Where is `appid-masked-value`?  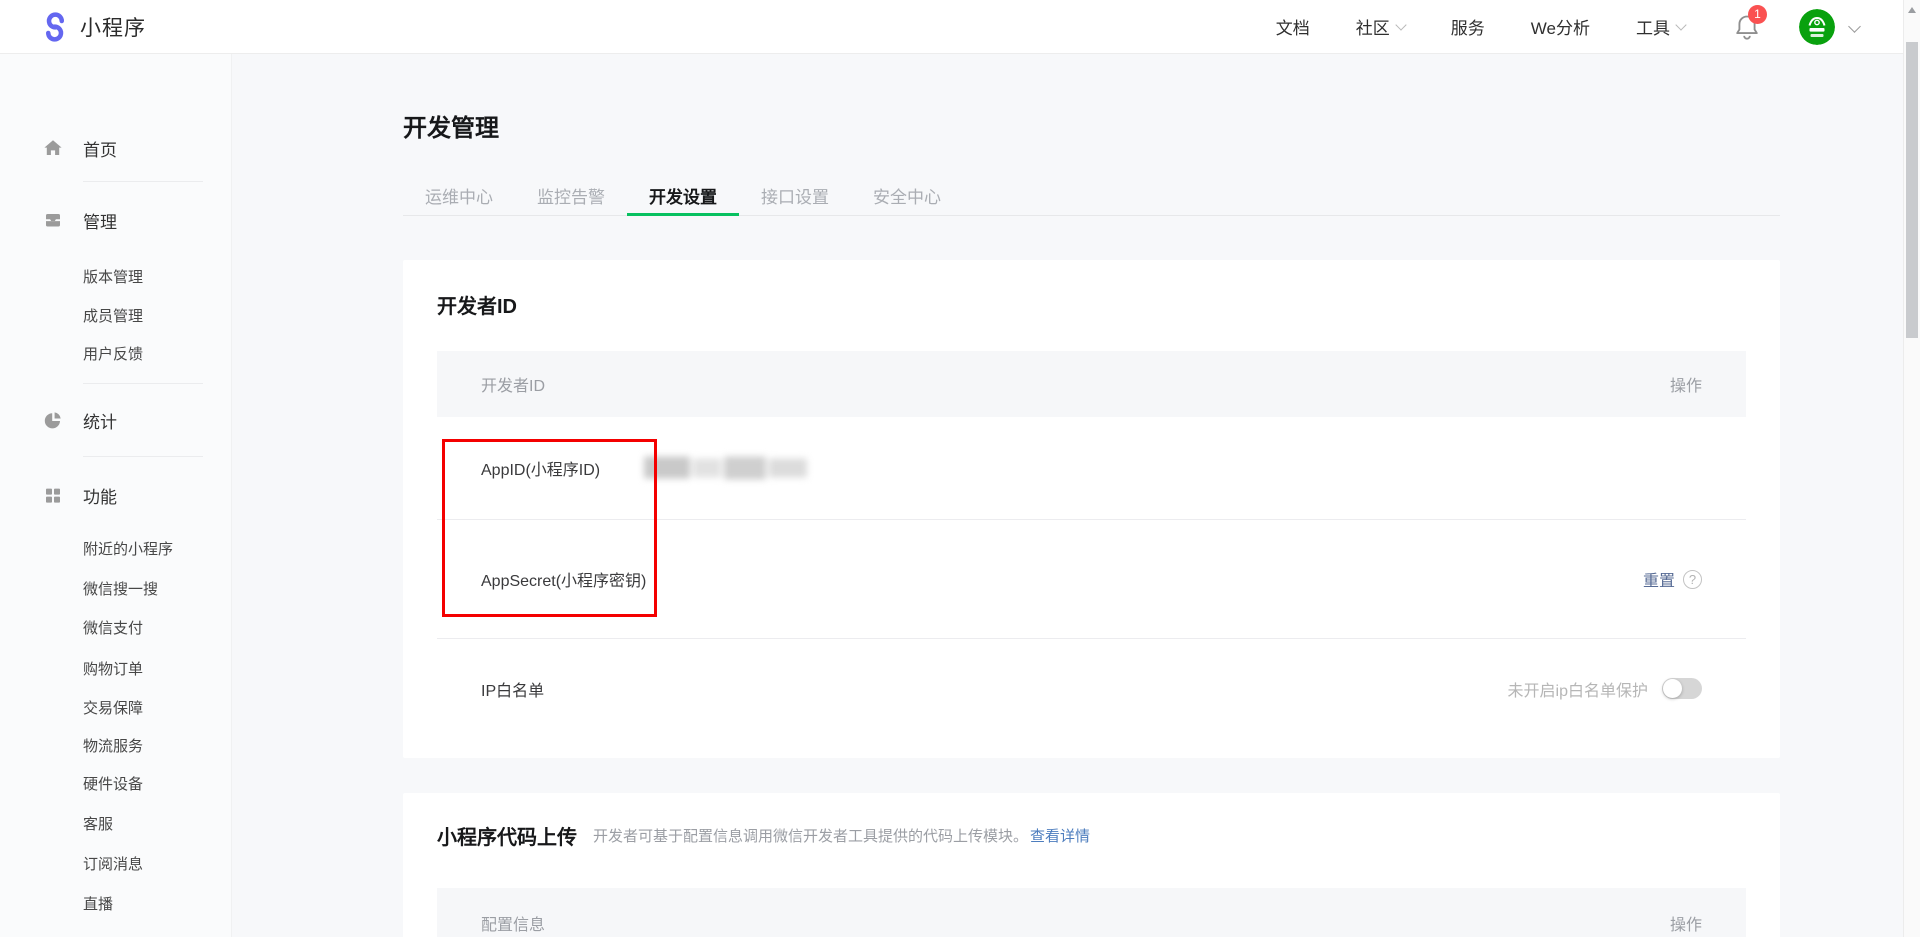
appid-masked-value is located at coordinates (725, 468).